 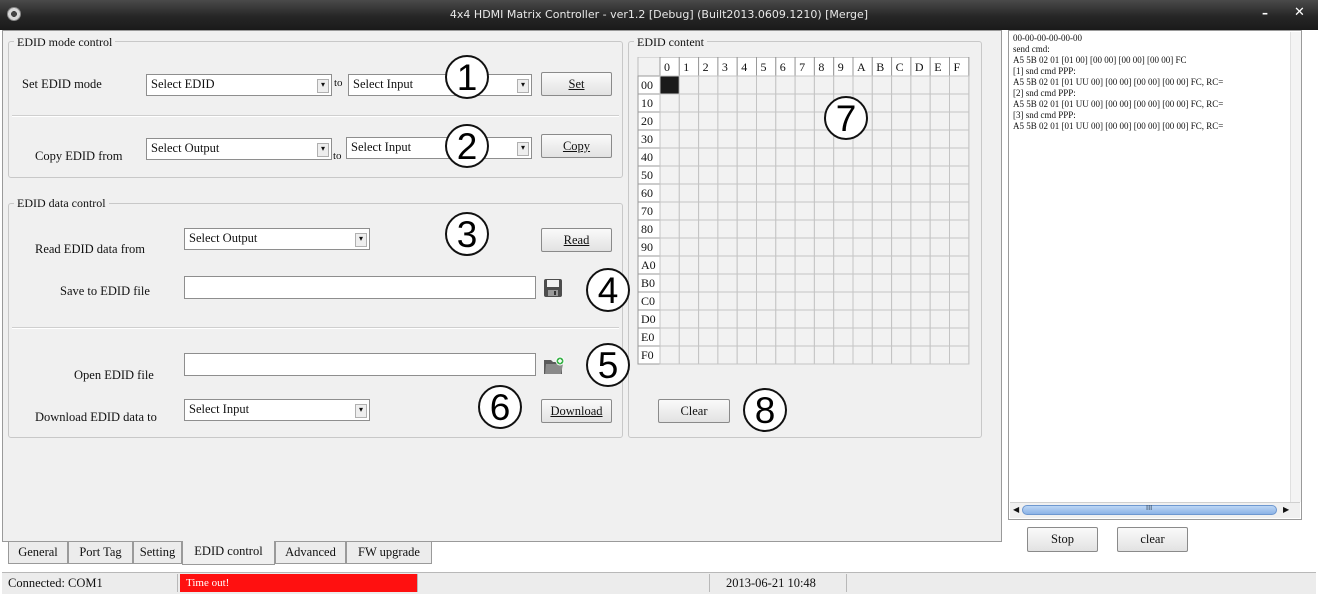 I want to click on set-input-select: Select Input ▾, so click(x=440, y=85).